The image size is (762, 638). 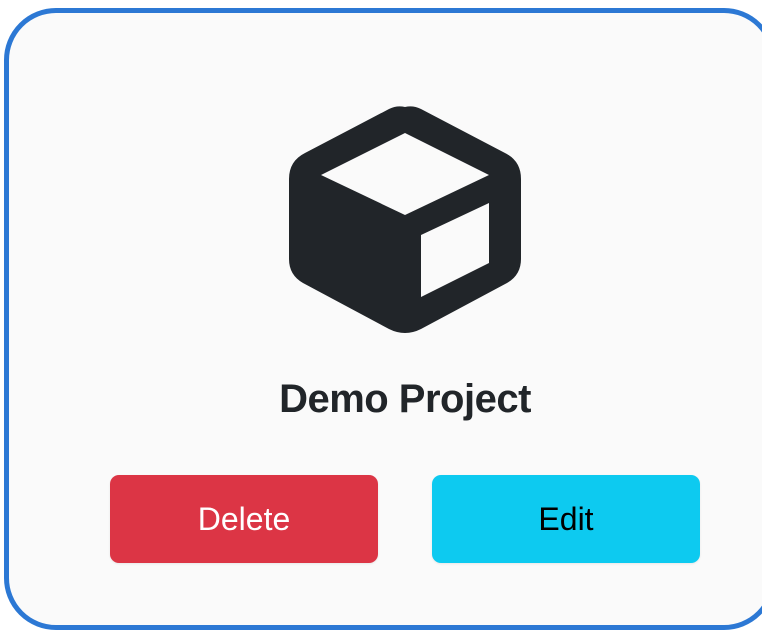 What do you see at coordinates (244, 519) in the screenshot?
I see `delete-button: Delete` at bounding box center [244, 519].